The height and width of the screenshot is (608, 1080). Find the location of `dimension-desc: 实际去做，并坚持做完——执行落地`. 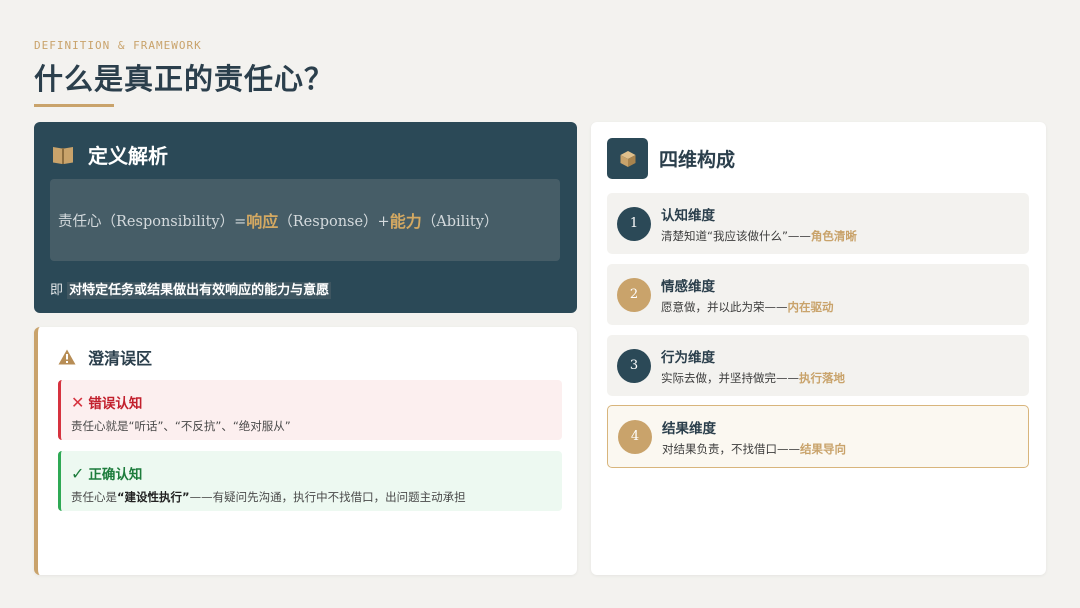

dimension-desc: 实际去做，并坚持做完——执行落地 is located at coordinates (753, 378).